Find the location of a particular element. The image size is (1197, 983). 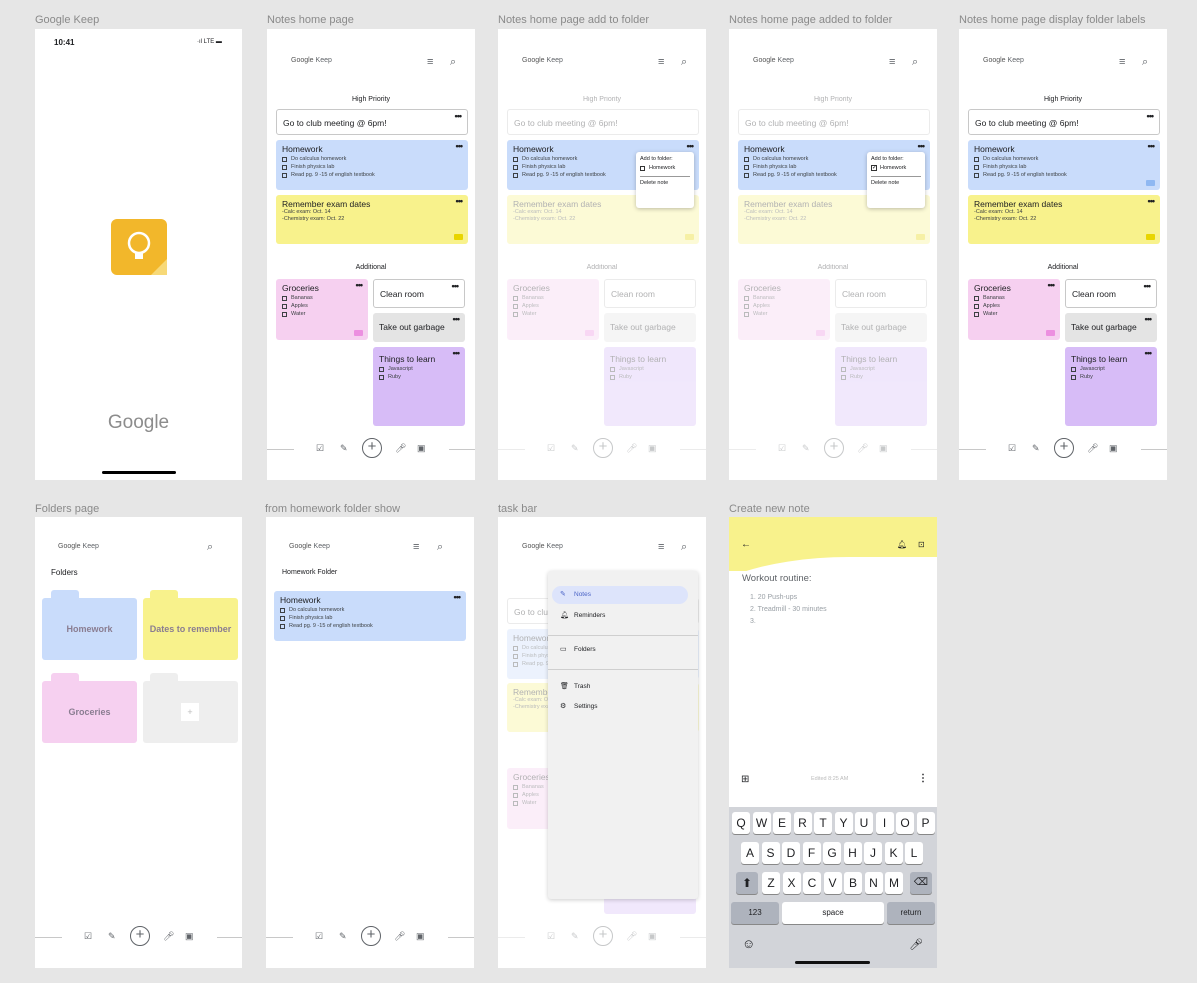

delete-note-option: Delete note is located at coordinates (896, 181).